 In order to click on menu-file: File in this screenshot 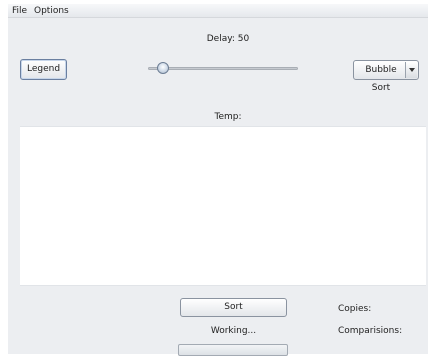, I will do `click(19, 11)`.